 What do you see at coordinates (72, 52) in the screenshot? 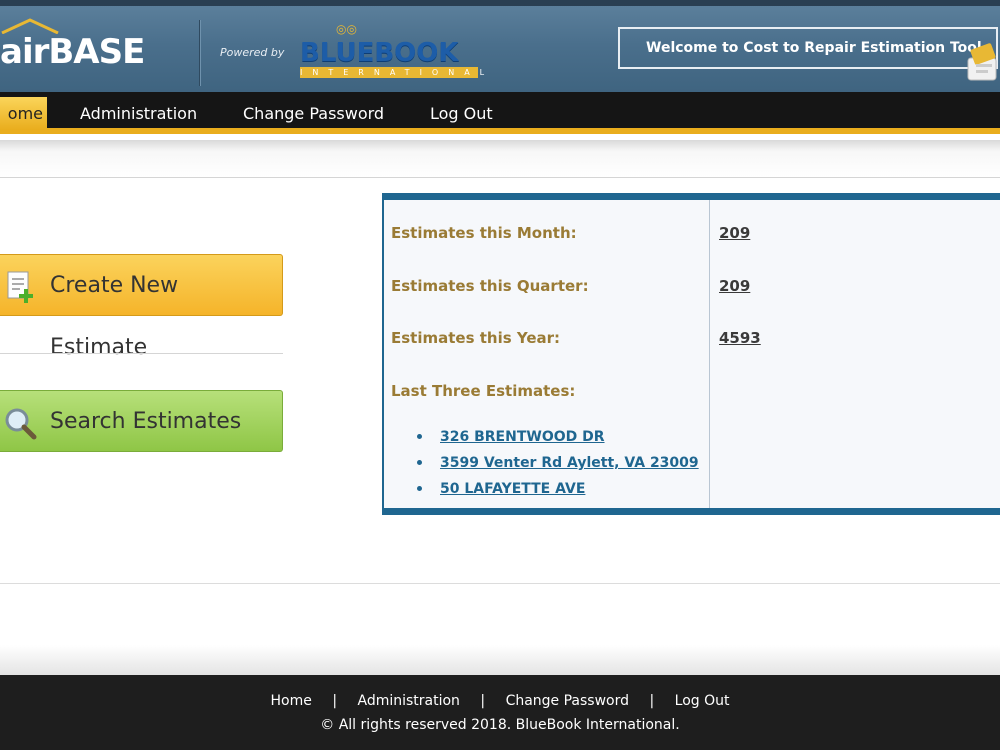
I see `logo-text: airBASE` at bounding box center [72, 52].